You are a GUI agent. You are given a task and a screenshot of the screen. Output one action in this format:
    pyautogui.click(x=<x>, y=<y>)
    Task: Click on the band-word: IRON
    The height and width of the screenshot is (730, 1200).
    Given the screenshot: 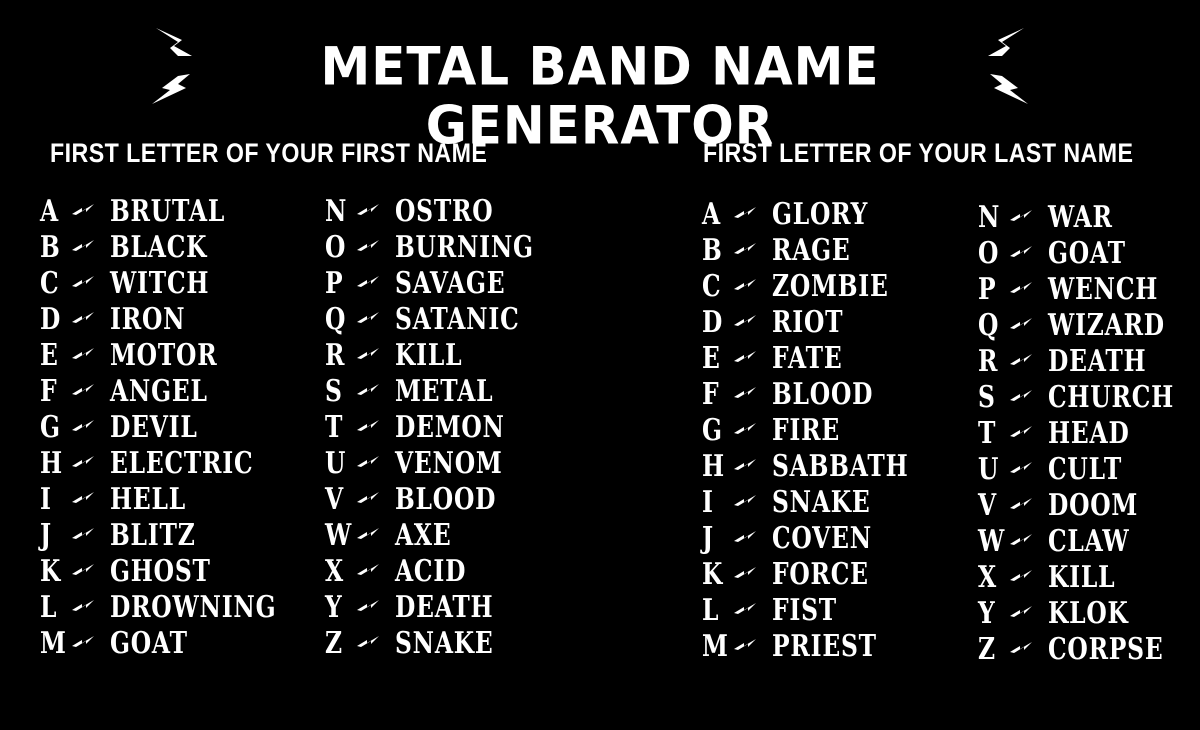 What is the action you would take?
    pyautogui.click(x=148, y=319)
    